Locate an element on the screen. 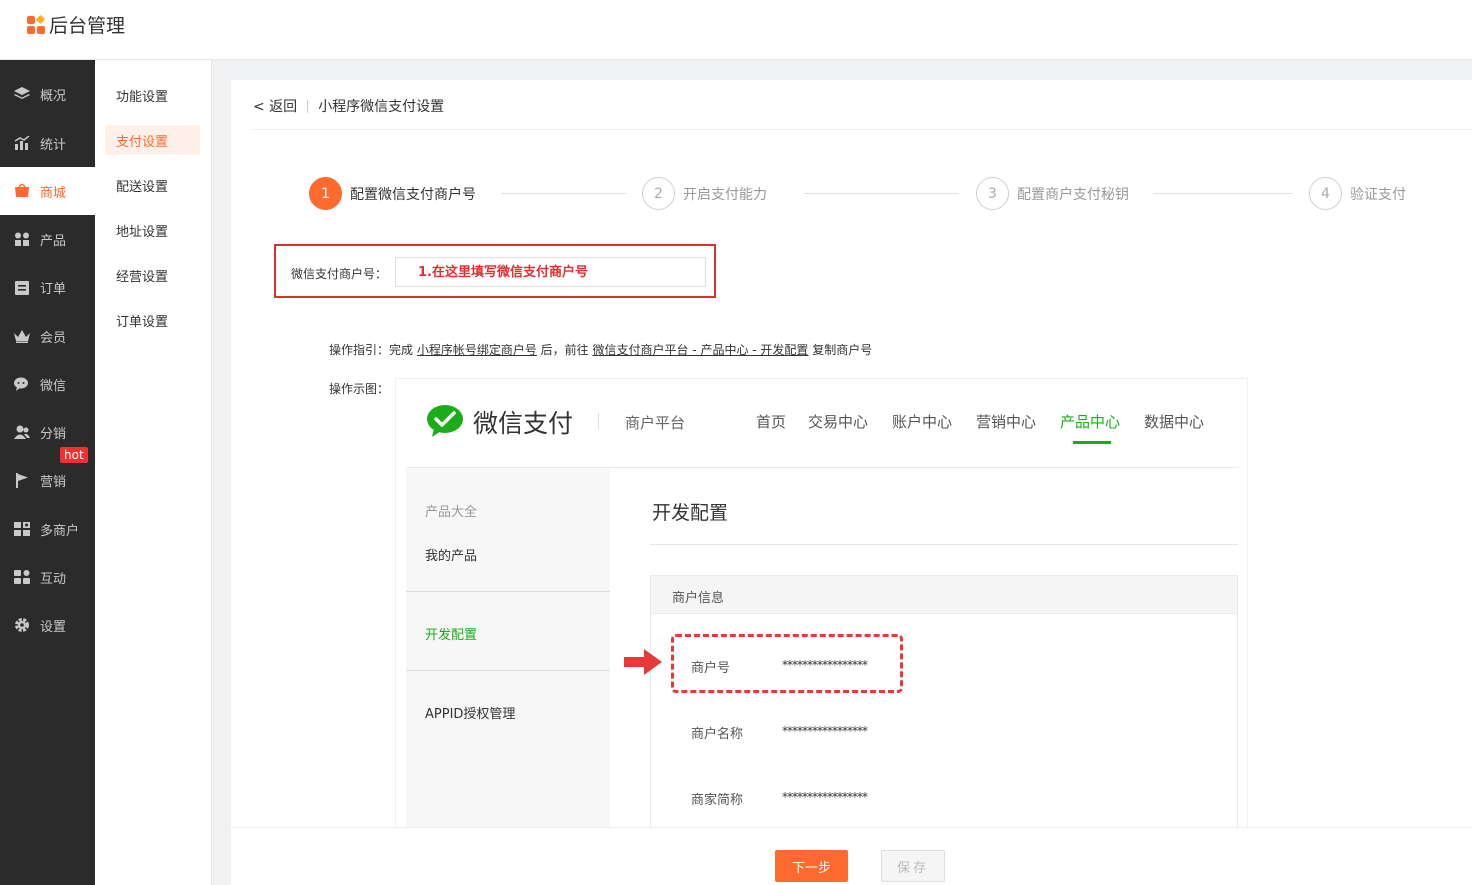 This screenshot has width=1472, height=885. wechat-pay-header: 微信支付 商户平台 首页 交易中心 账户中心 营销中心 产品中心 数据中心 is located at coordinates (822, 423).